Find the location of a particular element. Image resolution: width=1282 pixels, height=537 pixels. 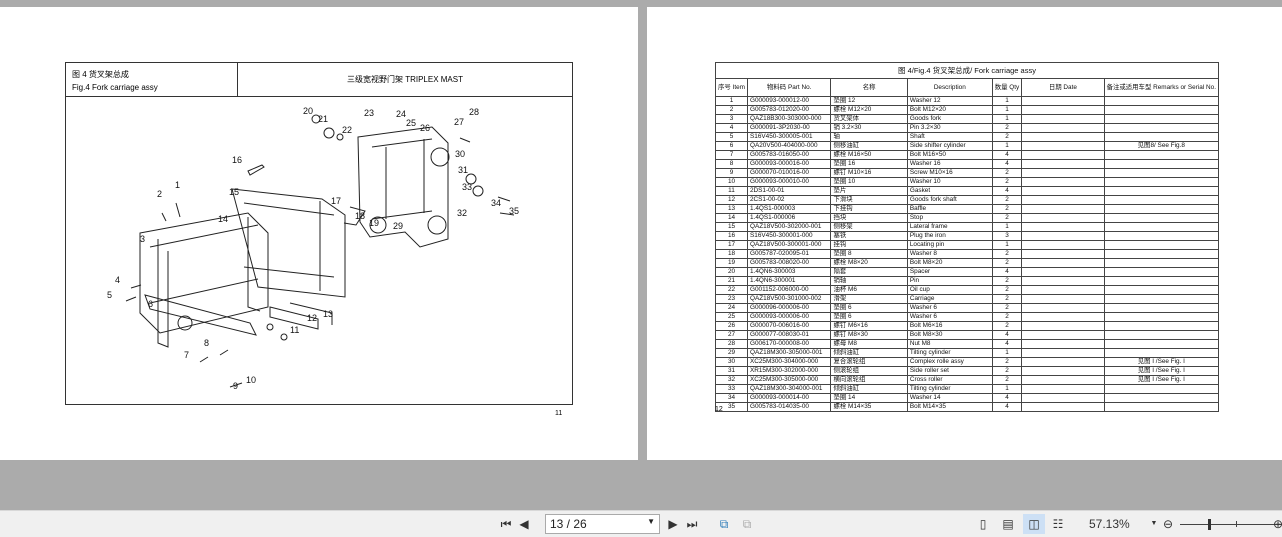

last-page-icon: ⏭ is located at coordinates (692, 524).